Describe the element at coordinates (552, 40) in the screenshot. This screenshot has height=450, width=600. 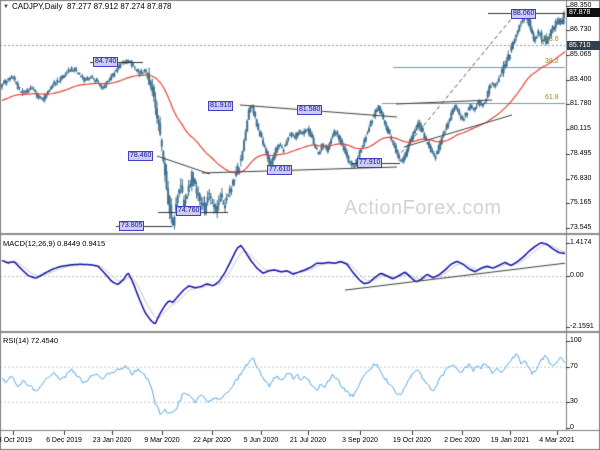
I see `fib-level-label: 23.6` at that location.